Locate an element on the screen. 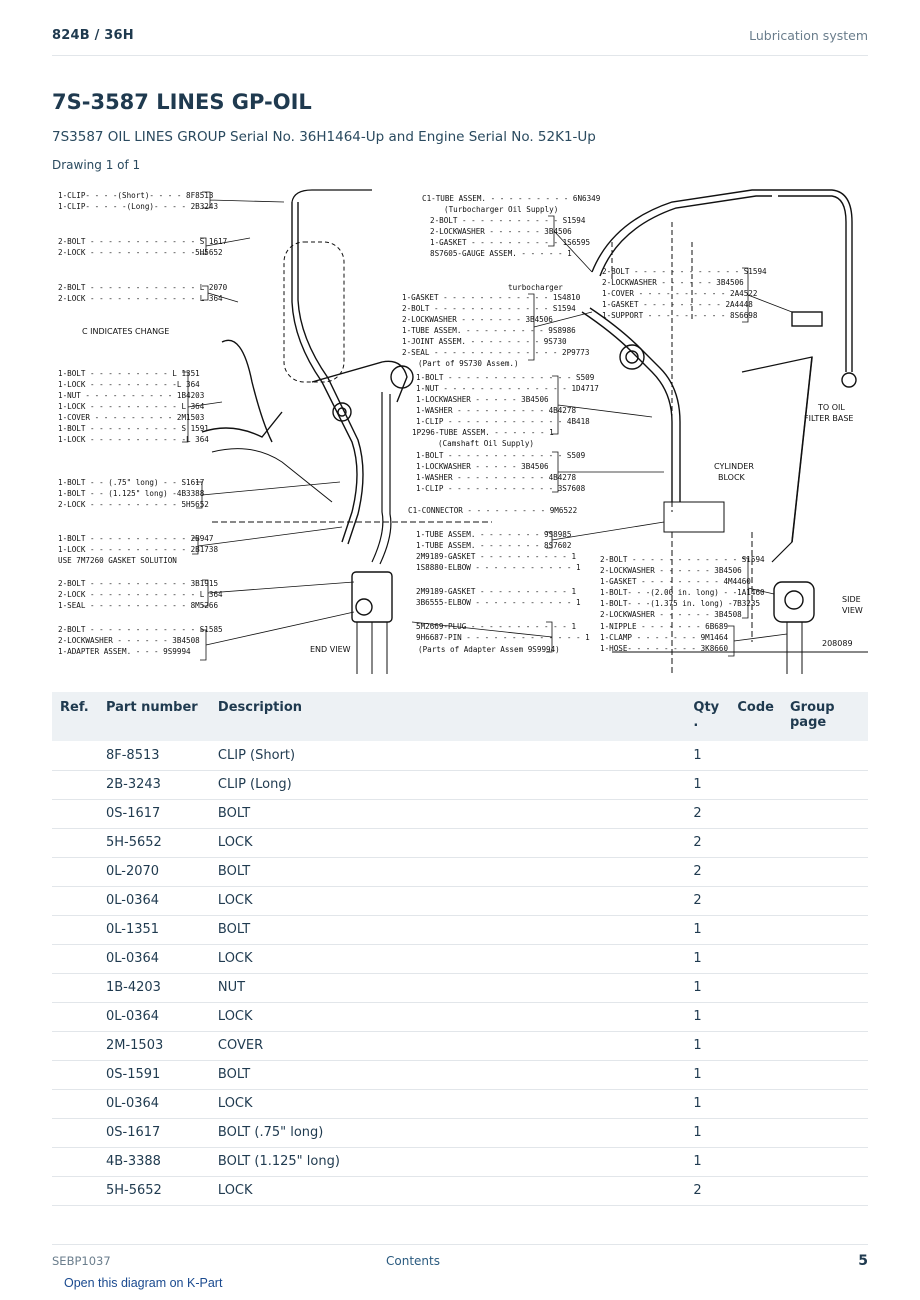 The image size is (920, 1300). callout: 1-NIPPLE - - - - - - - 6B689 is located at coordinates (664, 626).